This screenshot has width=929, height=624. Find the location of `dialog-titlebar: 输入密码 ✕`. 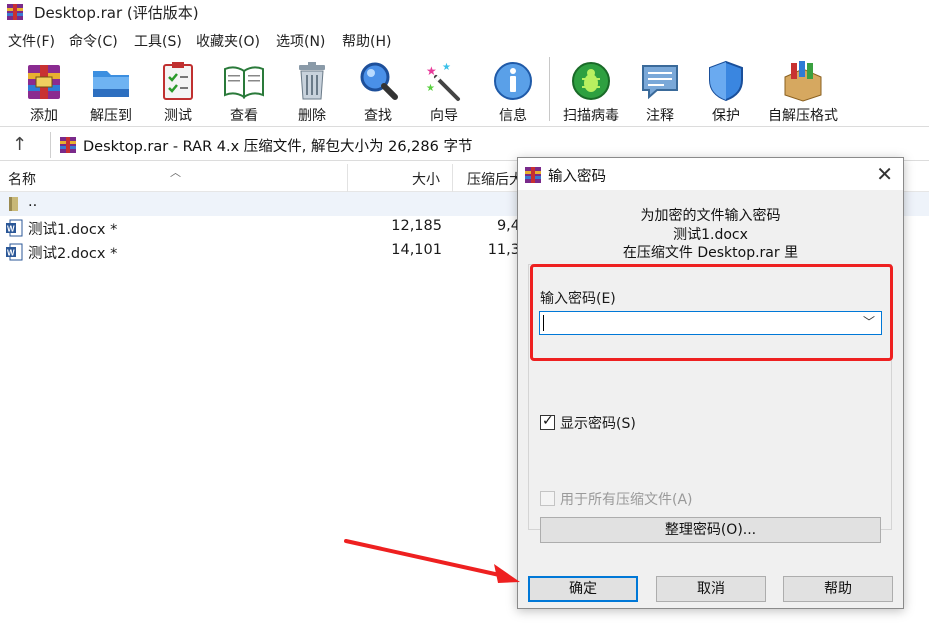

dialog-titlebar: 输入密码 ✕ is located at coordinates (710, 174).